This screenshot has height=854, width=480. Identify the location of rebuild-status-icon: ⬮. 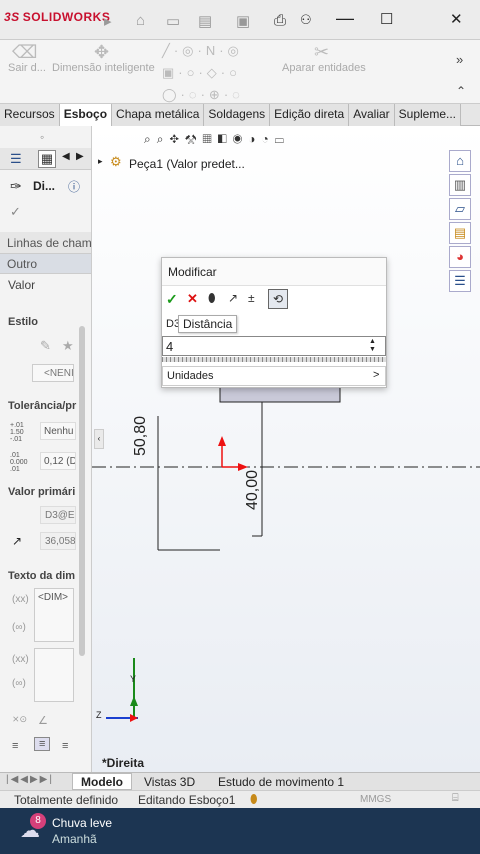
(254, 799).